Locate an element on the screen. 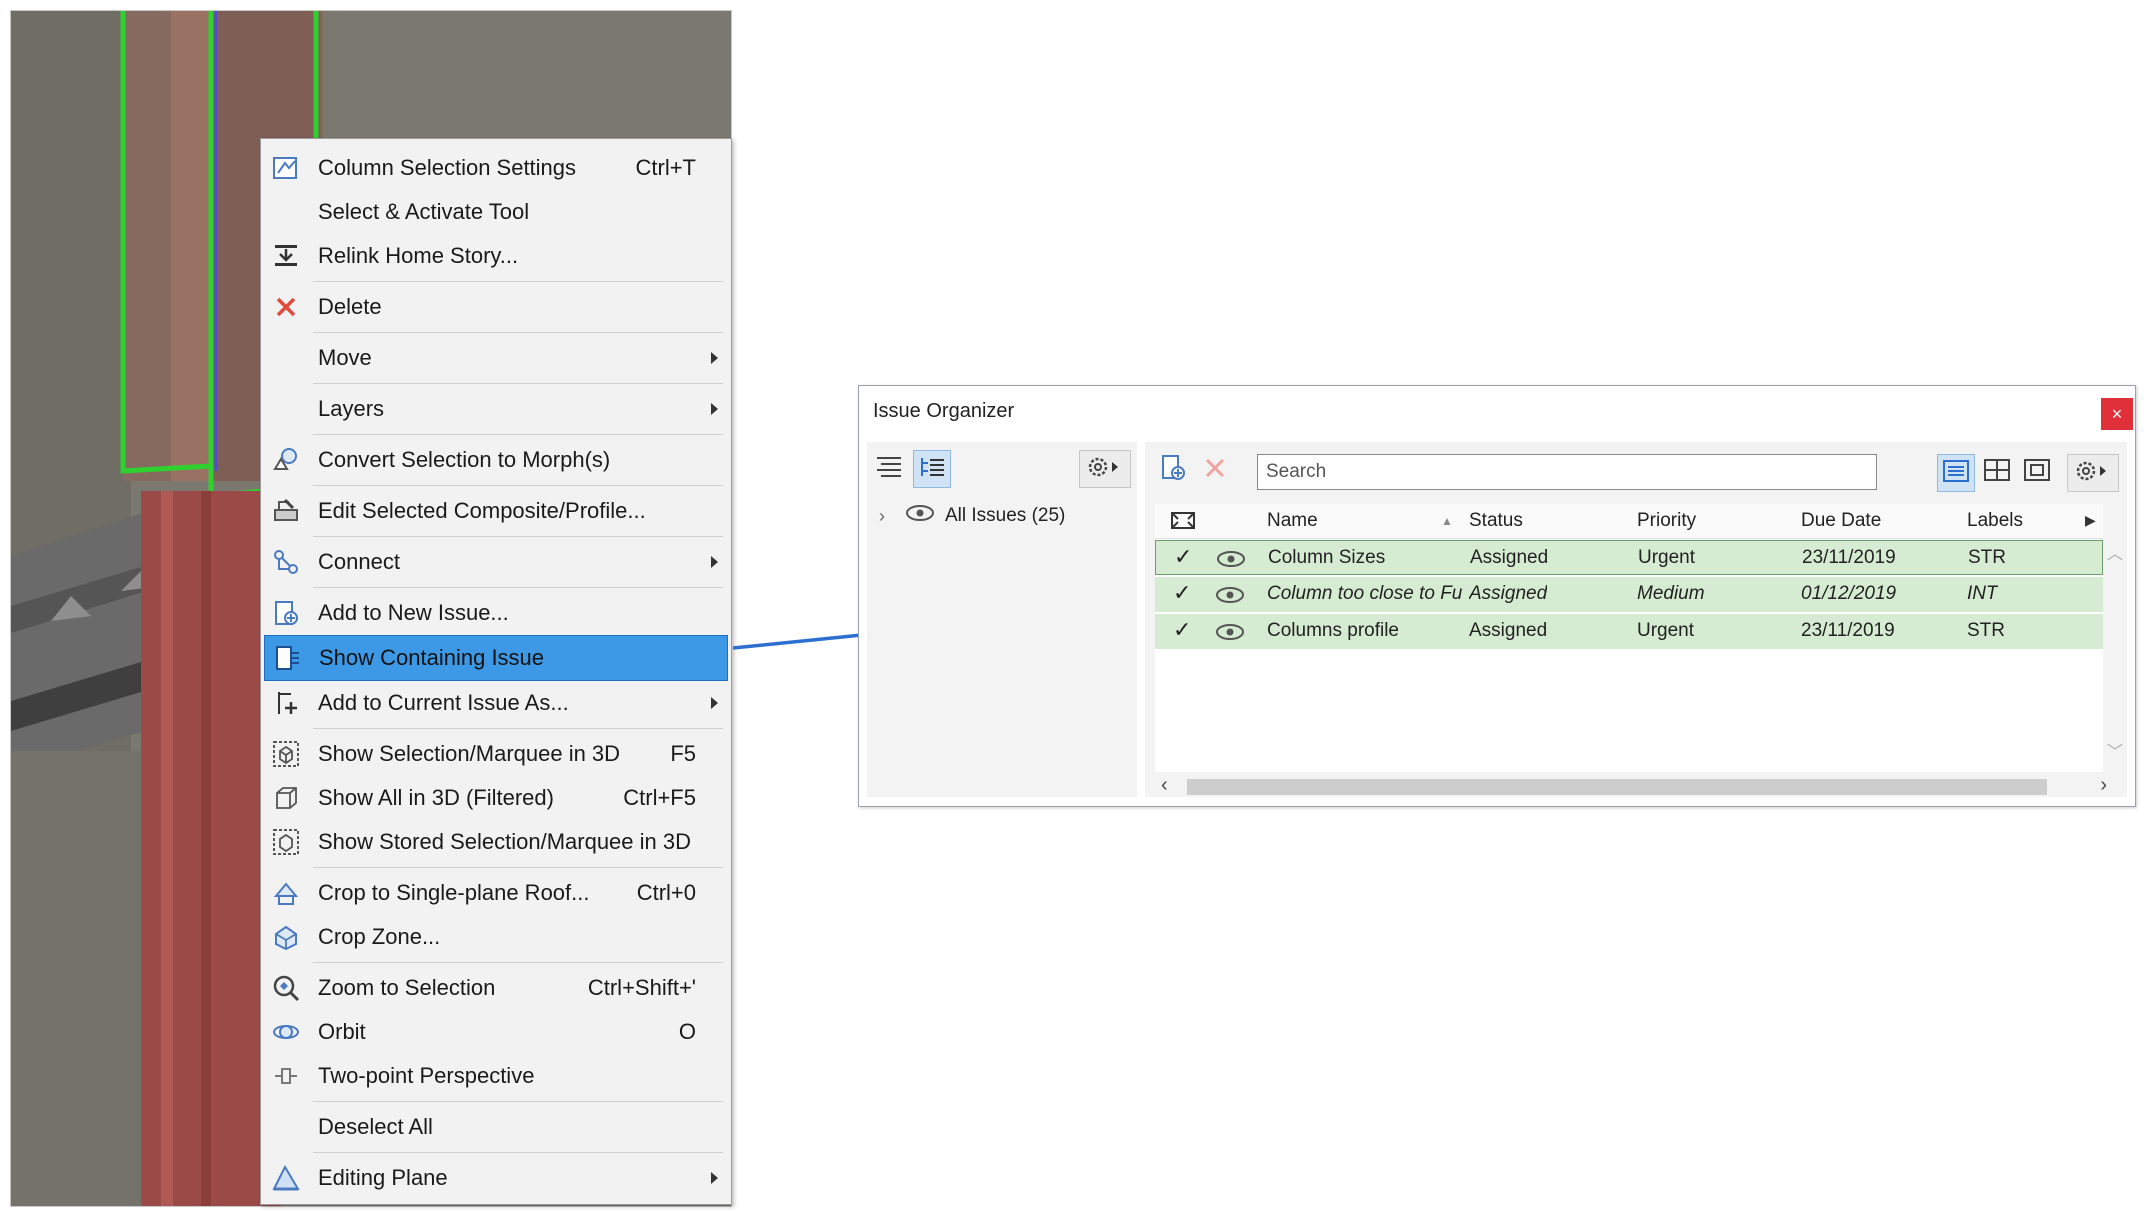 The image size is (2146, 1212). grid-view-button is located at coordinates (1997, 472).